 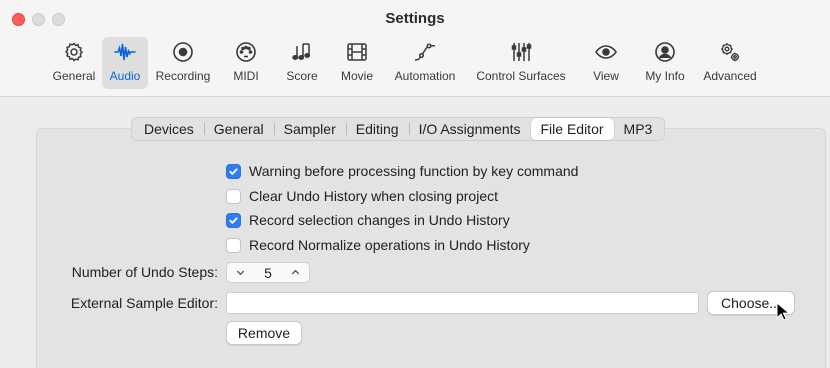 I want to click on chevron-down-icon, so click(x=240, y=273).